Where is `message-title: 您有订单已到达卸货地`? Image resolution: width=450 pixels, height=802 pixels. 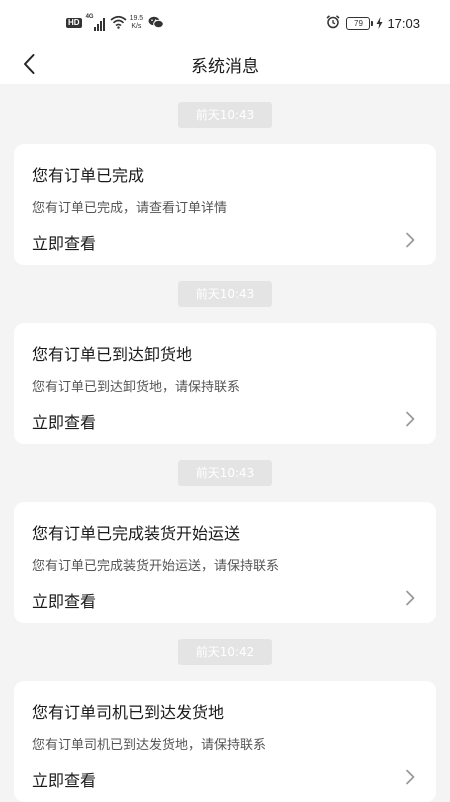
message-title: 您有订单已到达卸货地 is located at coordinates (112, 354).